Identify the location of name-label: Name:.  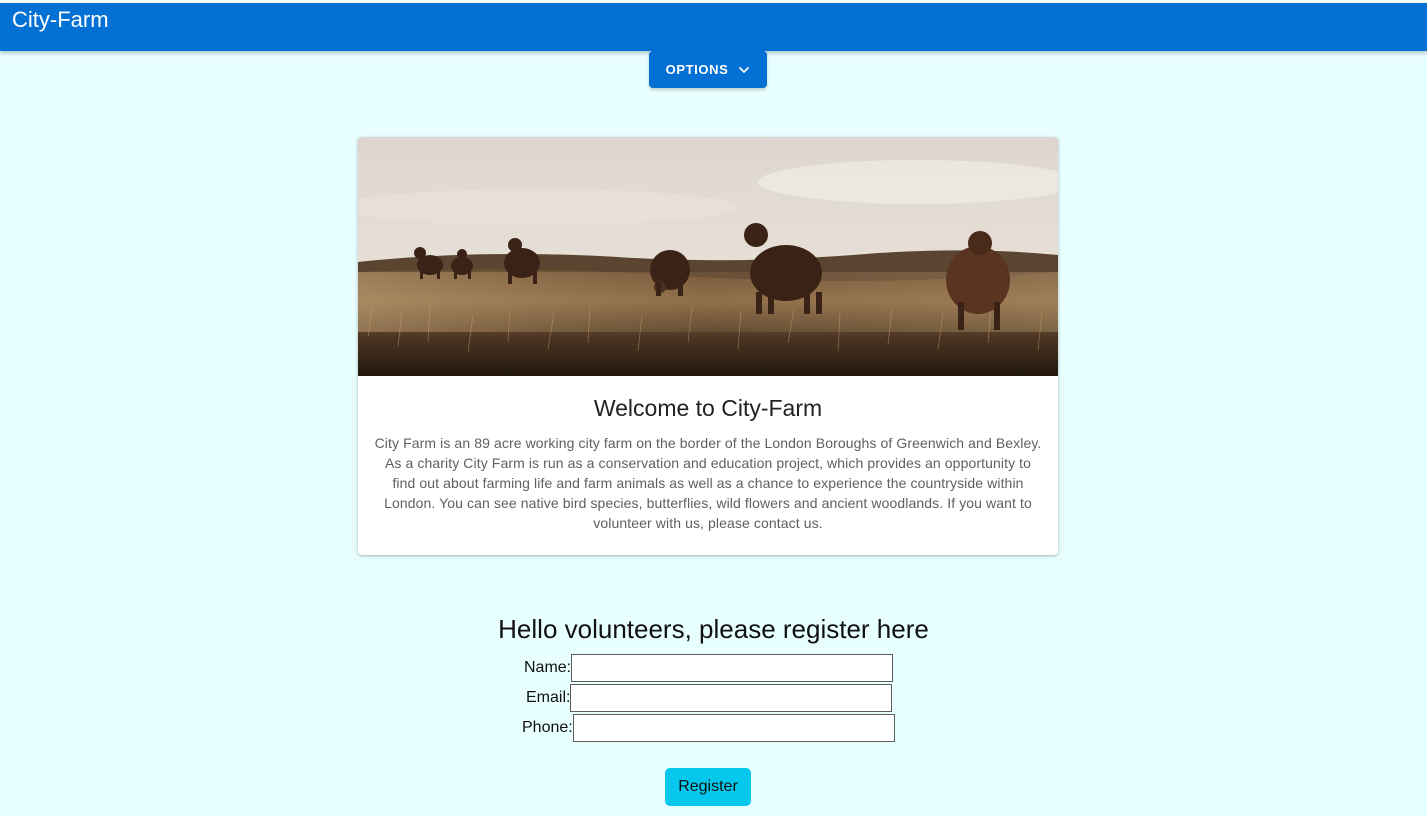
(548, 667).